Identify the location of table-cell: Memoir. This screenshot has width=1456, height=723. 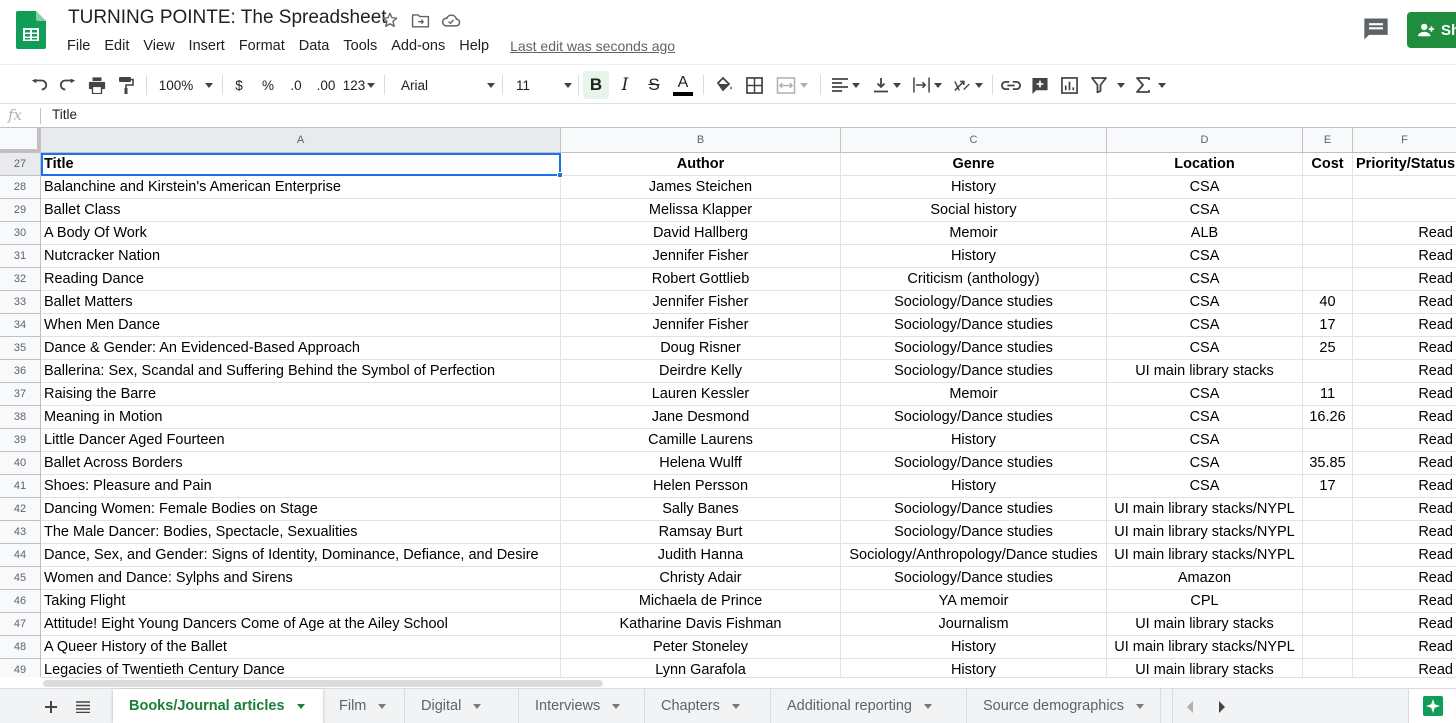
(974, 233).